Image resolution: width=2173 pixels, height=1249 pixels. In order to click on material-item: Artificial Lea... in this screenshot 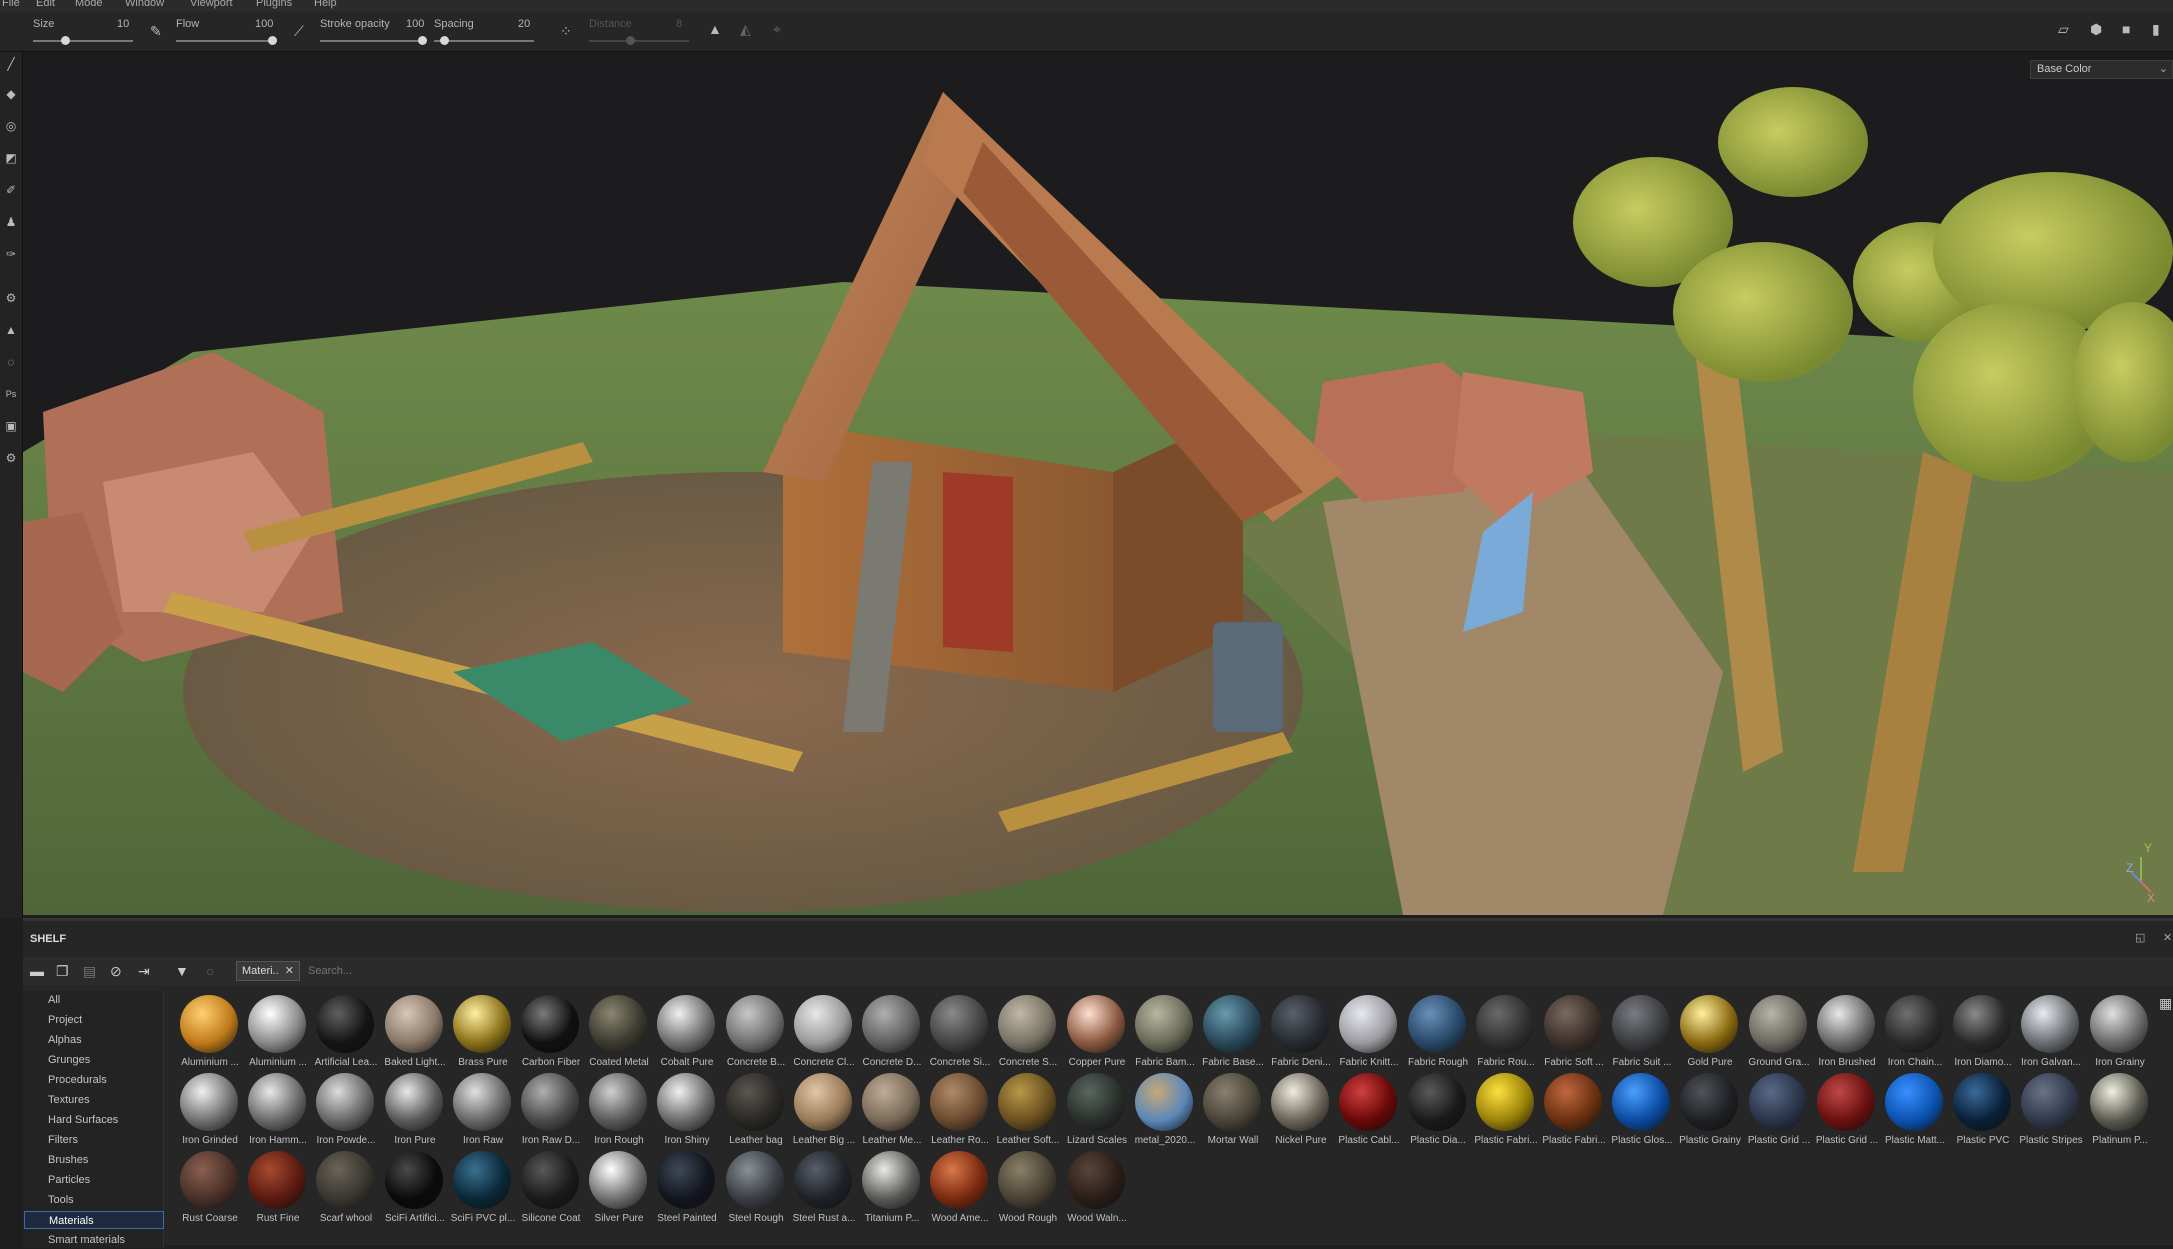, I will do `click(343, 1032)`.